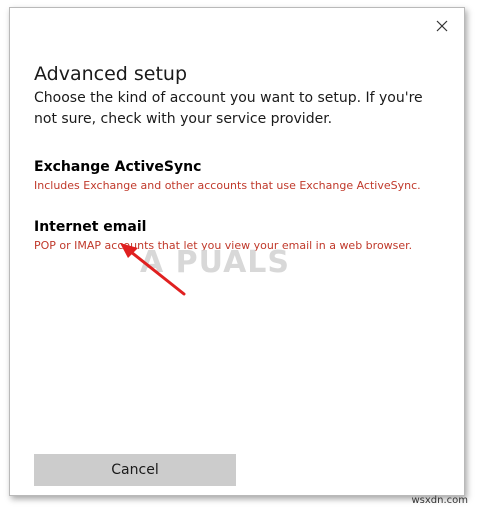  I want to click on close-icon, so click(442, 26).